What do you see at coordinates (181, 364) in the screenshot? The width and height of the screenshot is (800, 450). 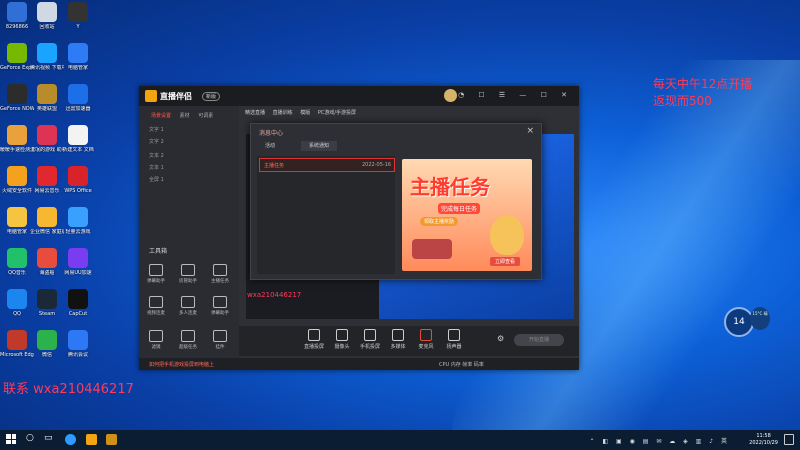 I see `help-link: 如何把手机游戏投屏到电脑上` at bounding box center [181, 364].